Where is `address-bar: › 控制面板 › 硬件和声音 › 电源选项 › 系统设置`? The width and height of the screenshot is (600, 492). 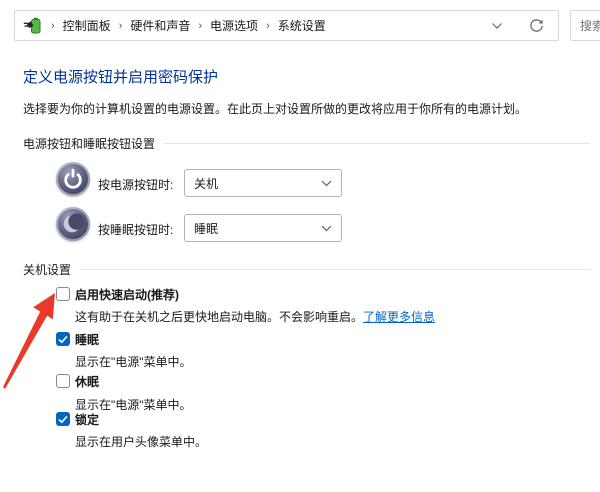
address-bar: › 控制面板 › 硬件和声音 › 电源选项 › 系统设置 is located at coordinates (286, 25).